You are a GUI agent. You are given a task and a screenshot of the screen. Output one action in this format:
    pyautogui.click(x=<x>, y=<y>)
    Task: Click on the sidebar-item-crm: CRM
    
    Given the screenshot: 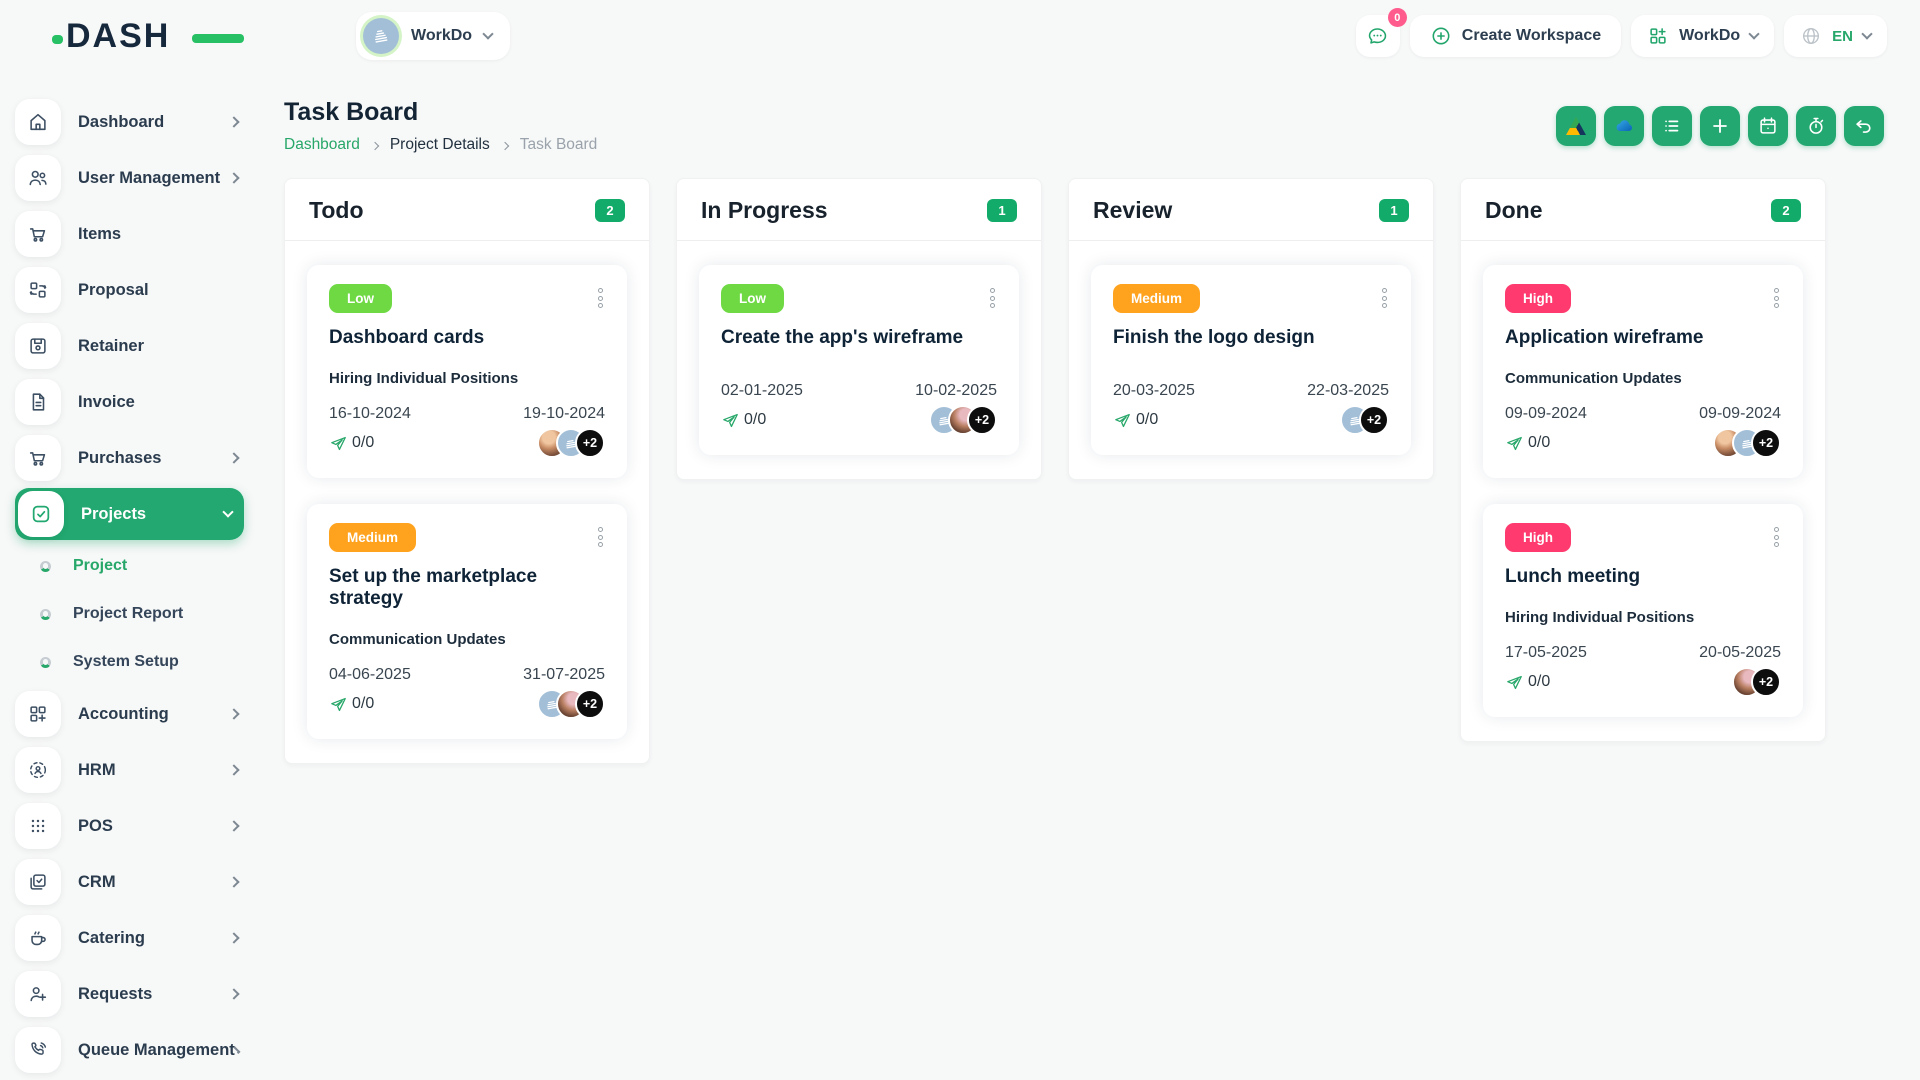 What is the action you would take?
    pyautogui.click(x=129, y=882)
    